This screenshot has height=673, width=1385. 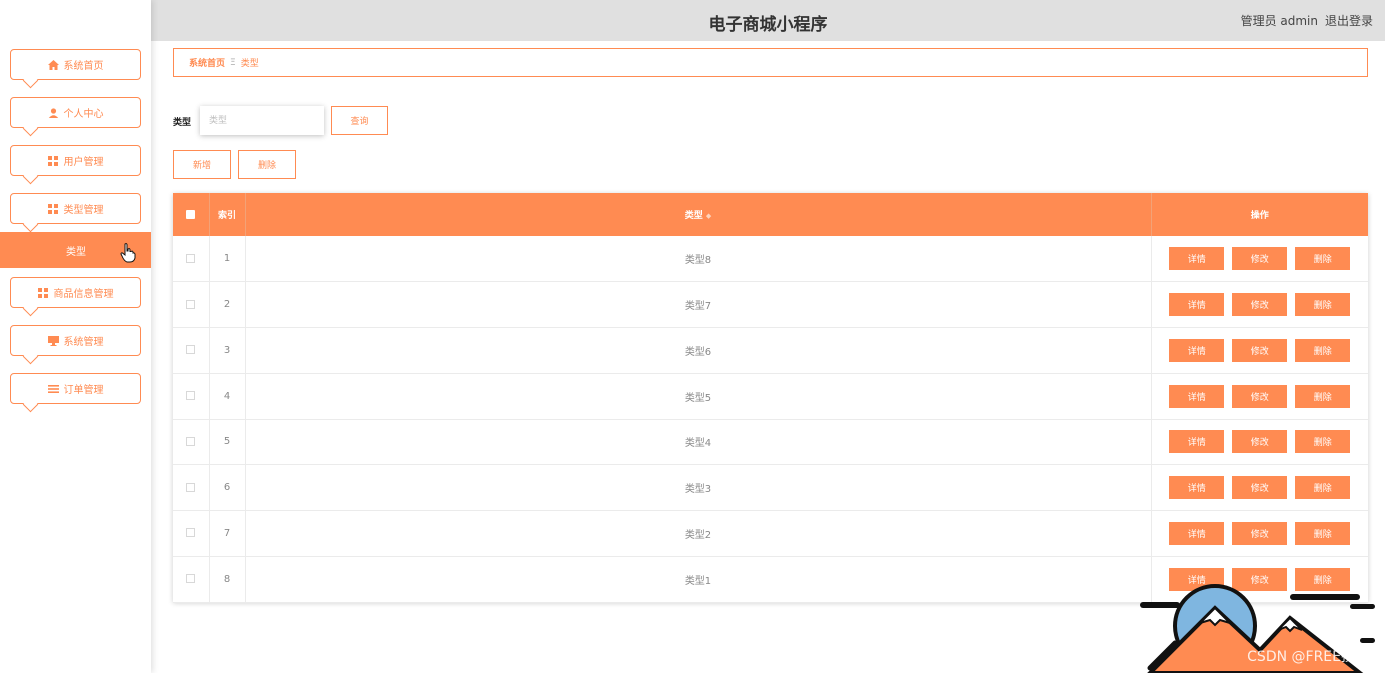 I want to click on sidebar-item-label: 商品信息管理, so click(x=83, y=294).